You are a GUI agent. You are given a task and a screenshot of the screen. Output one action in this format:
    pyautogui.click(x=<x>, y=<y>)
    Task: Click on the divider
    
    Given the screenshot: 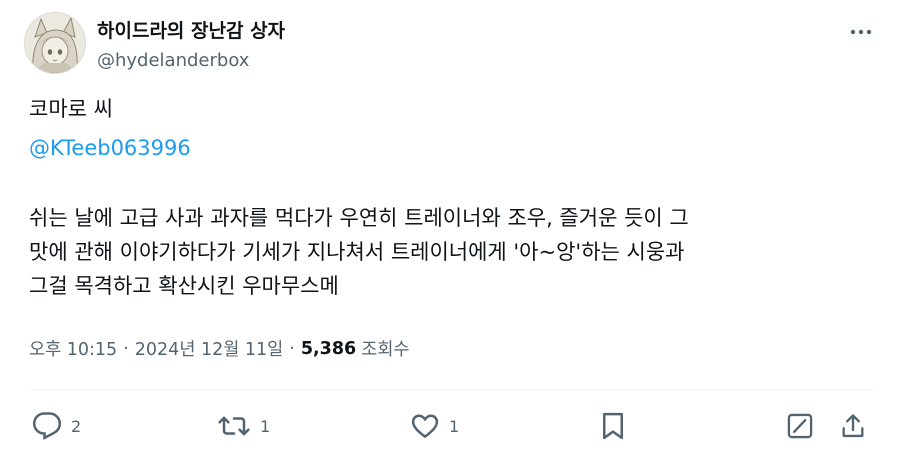 What is the action you would take?
    pyautogui.click(x=451, y=389)
    